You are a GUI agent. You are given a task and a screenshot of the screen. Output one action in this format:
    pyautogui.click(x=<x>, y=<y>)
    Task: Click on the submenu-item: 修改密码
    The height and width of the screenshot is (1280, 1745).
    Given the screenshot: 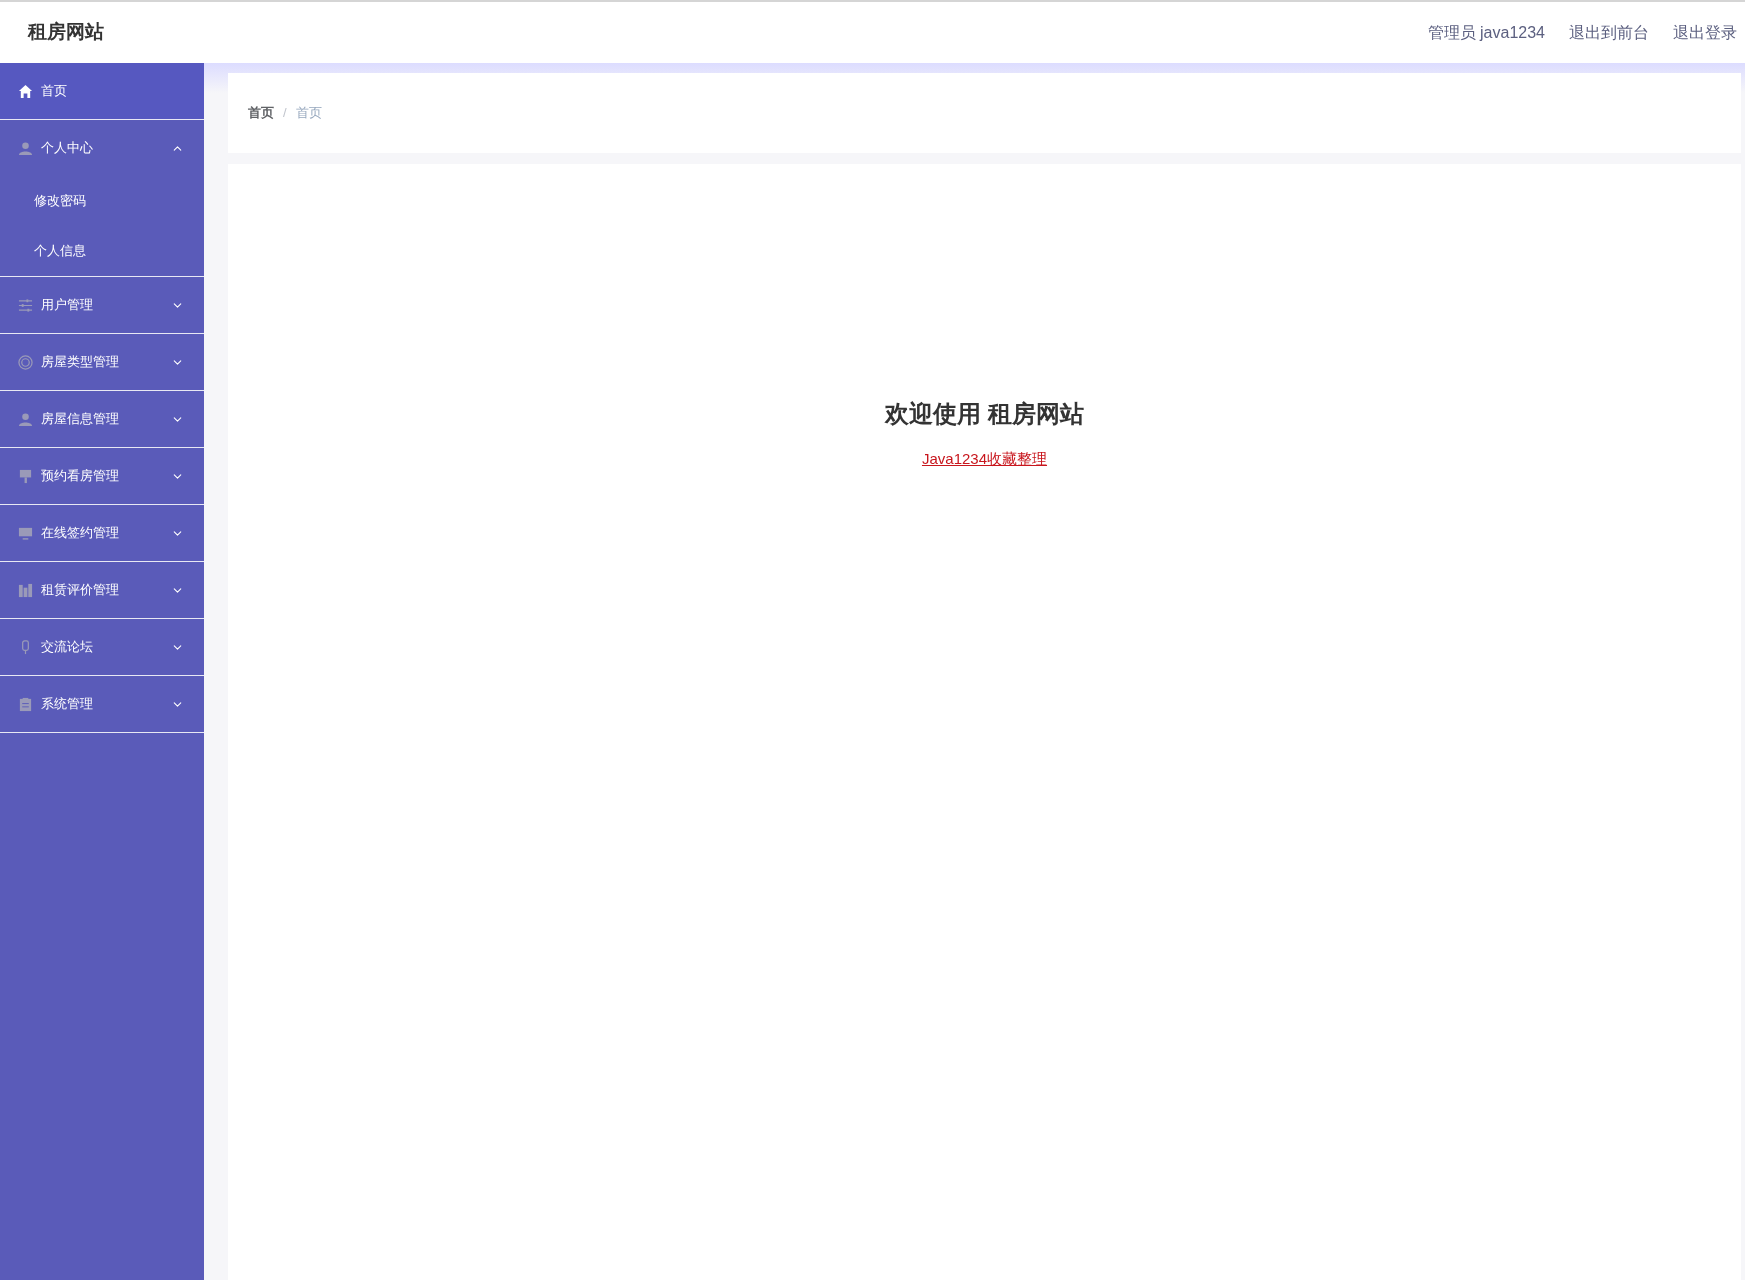 What is the action you would take?
    pyautogui.click(x=102, y=201)
    